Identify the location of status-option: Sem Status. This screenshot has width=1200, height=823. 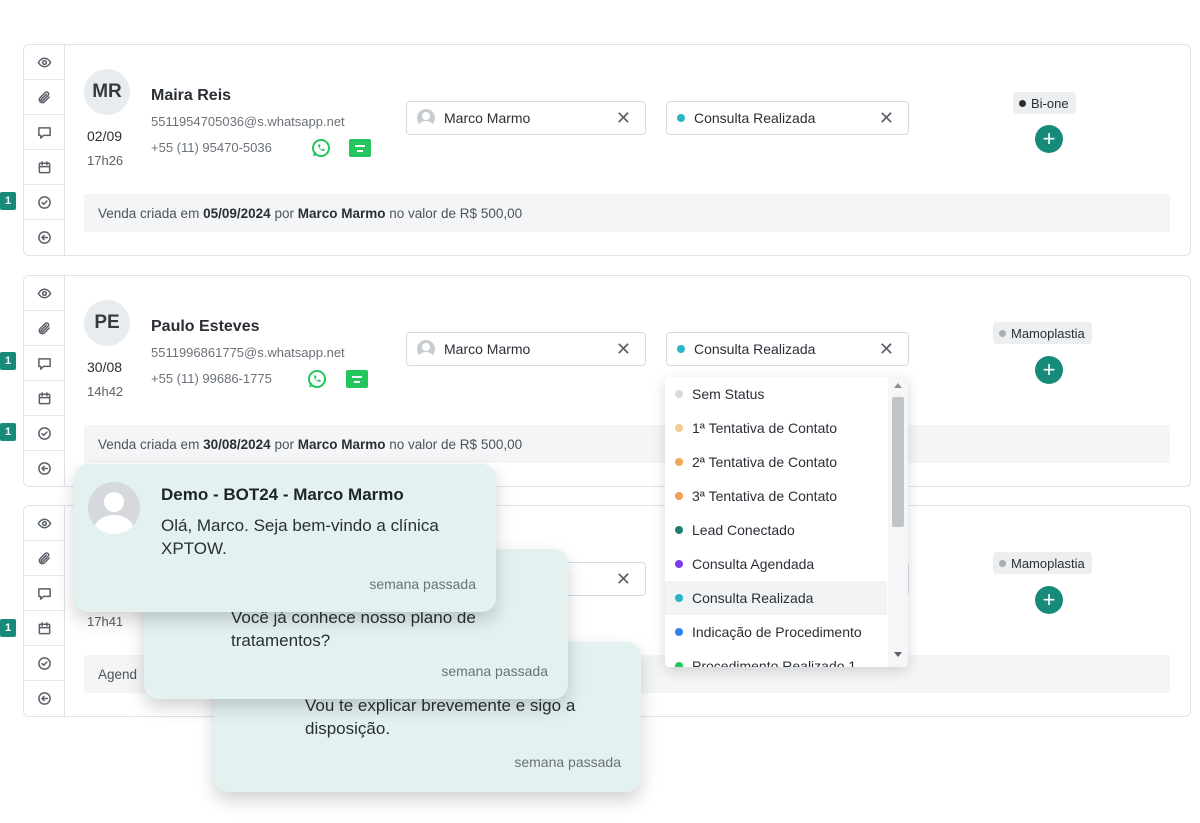
(776, 394).